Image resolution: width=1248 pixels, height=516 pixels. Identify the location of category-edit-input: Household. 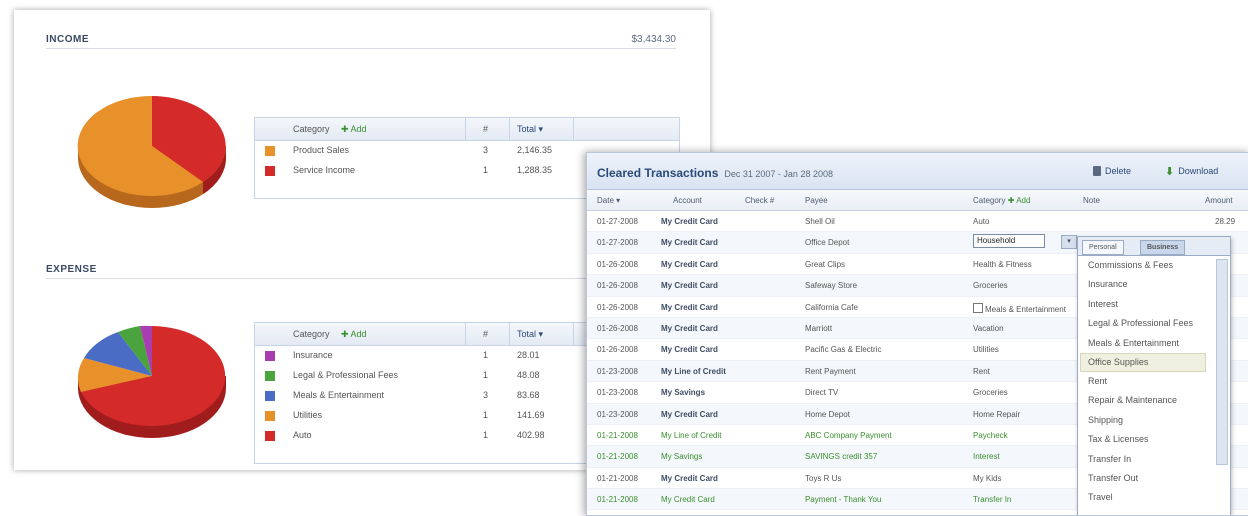
(1009, 241).